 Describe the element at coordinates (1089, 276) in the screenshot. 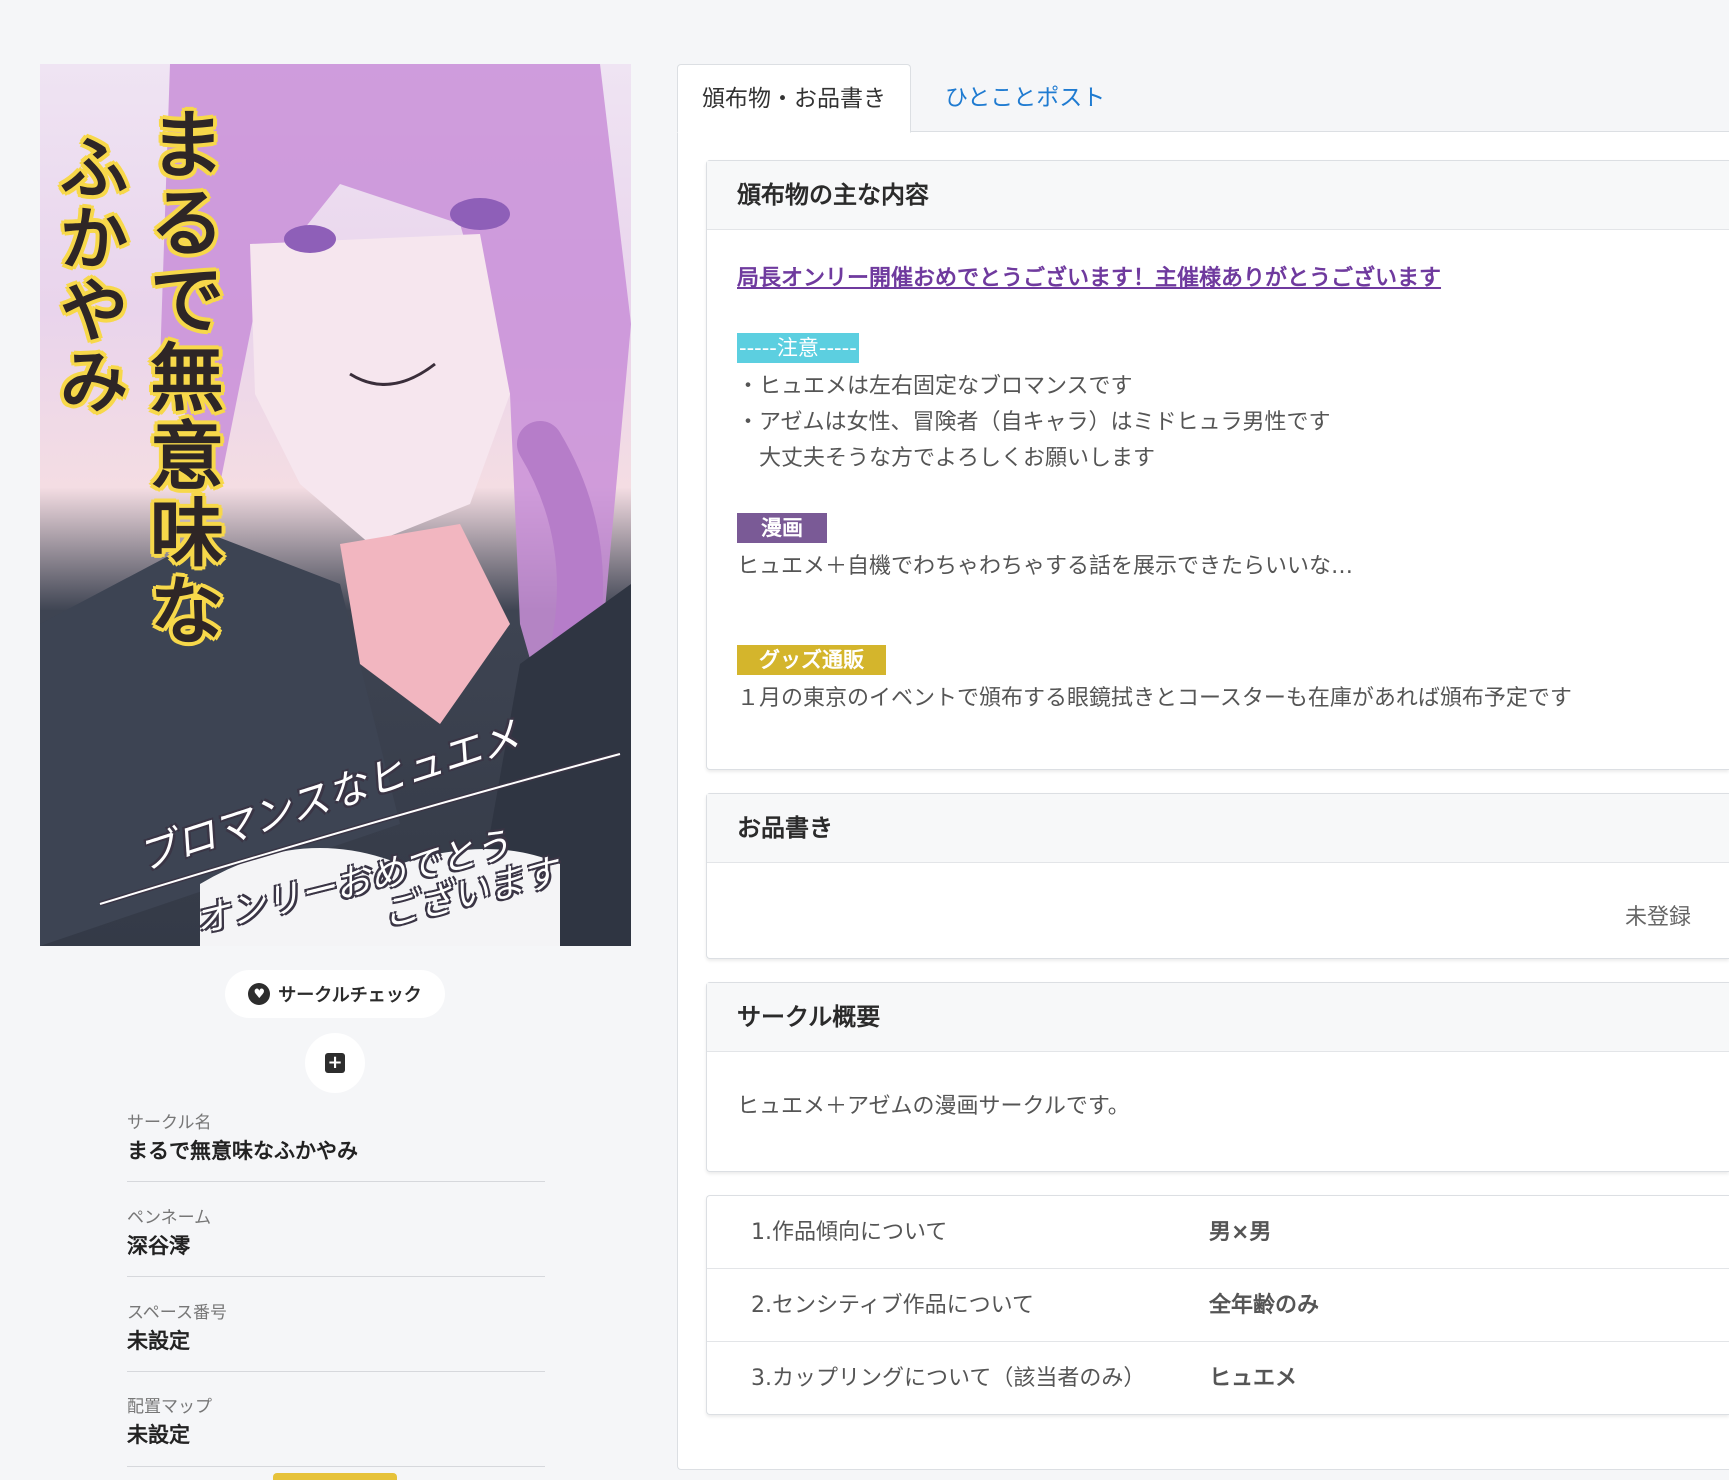

I see `announcement-link: 局長オンリー開催おめでとうございます！主催様ありがとうございます` at that location.